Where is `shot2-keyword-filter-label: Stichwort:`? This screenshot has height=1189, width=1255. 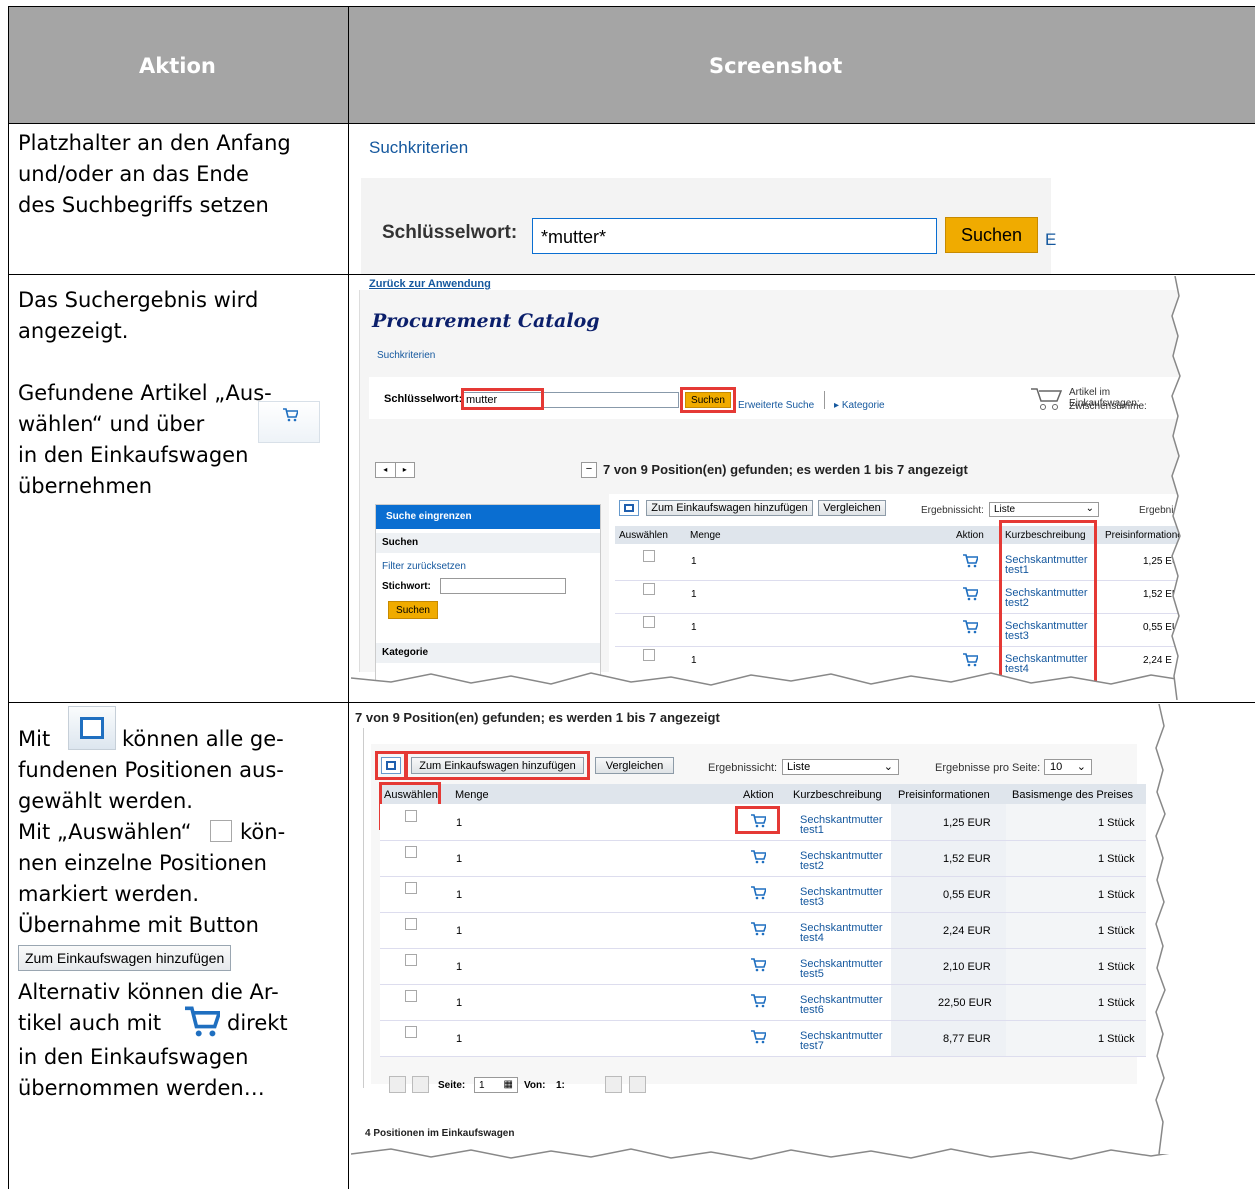
shot2-keyword-filter-label: Stichwort: is located at coordinates (406, 586).